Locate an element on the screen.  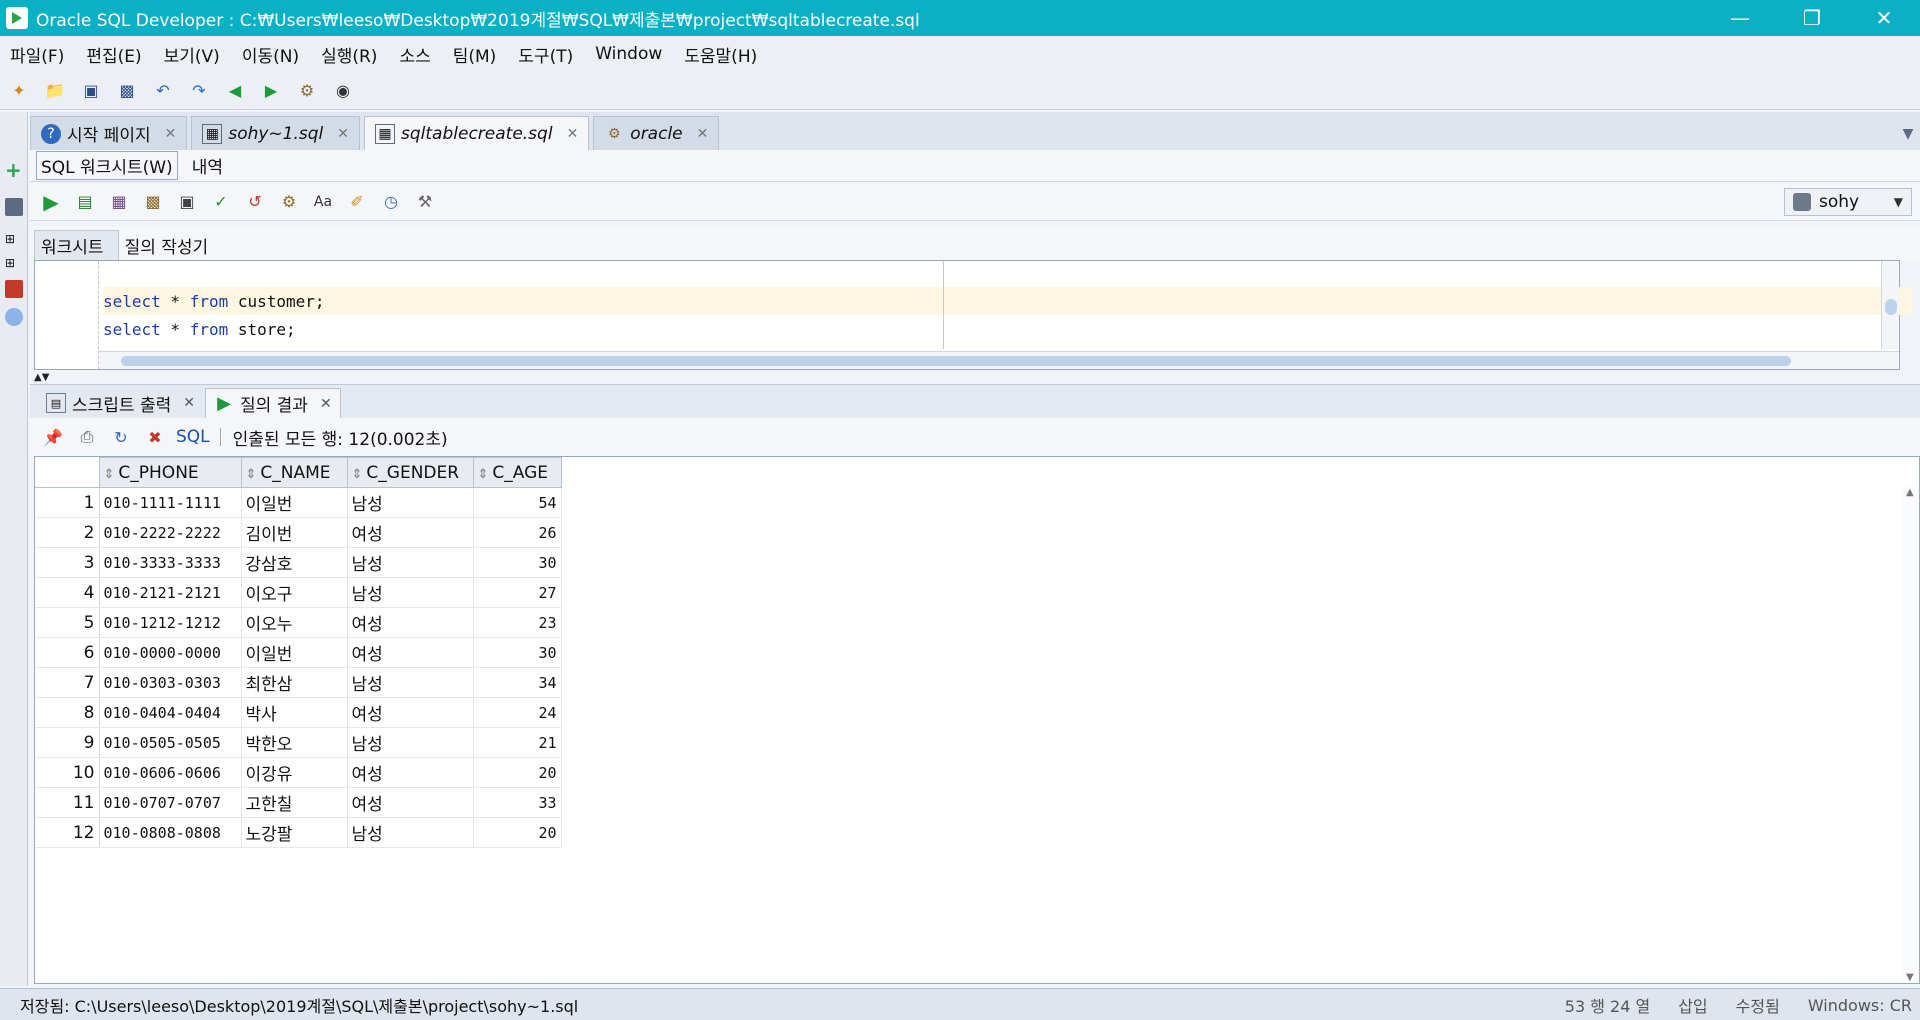
tab-script-output: ▤ 스크립트 출력 ✕ is located at coordinates (120, 403).